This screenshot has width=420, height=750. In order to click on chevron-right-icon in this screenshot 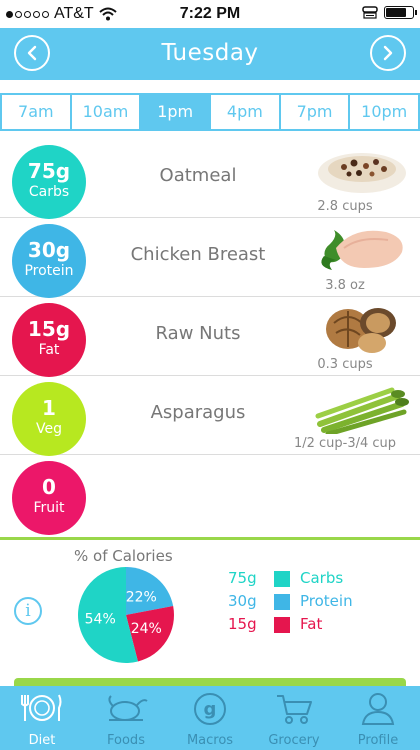, I will do `click(388, 53)`.